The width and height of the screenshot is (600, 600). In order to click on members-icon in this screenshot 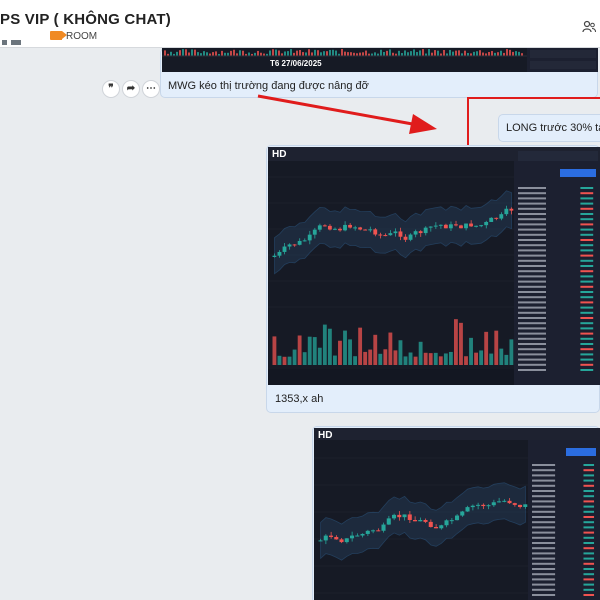, I will do `click(589, 27)`.